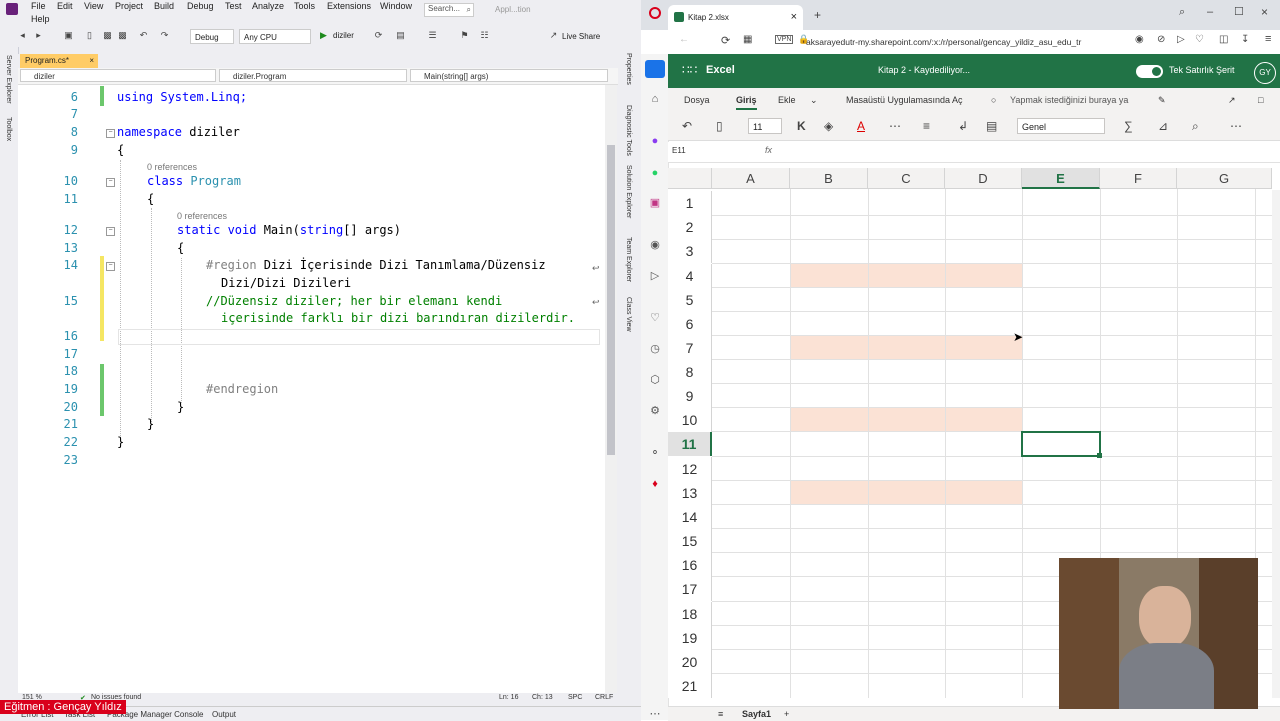  What do you see at coordinates (690, 396) in the screenshot?
I see `row-header-9: 9` at bounding box center [690, 396].